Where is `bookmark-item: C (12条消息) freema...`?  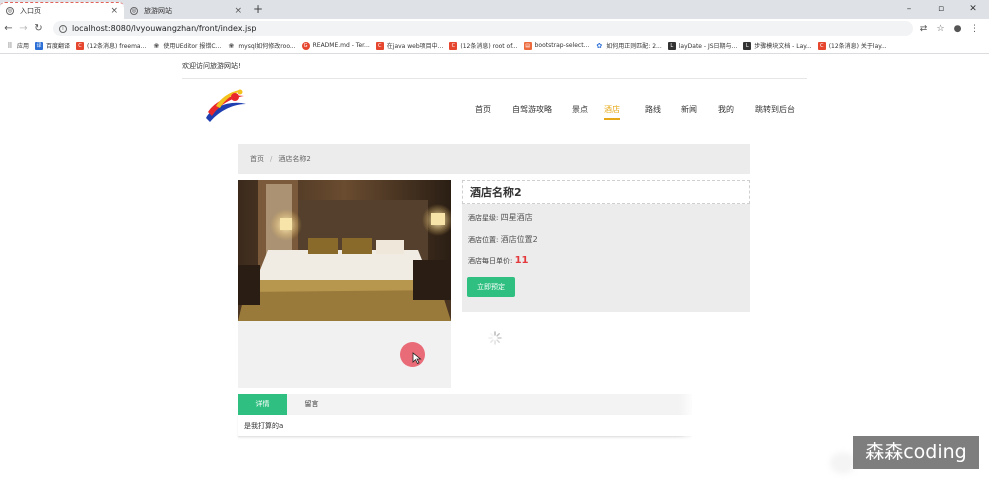 bookmark-item: C (12条消息) freema... is located at coordinates (111, 45).